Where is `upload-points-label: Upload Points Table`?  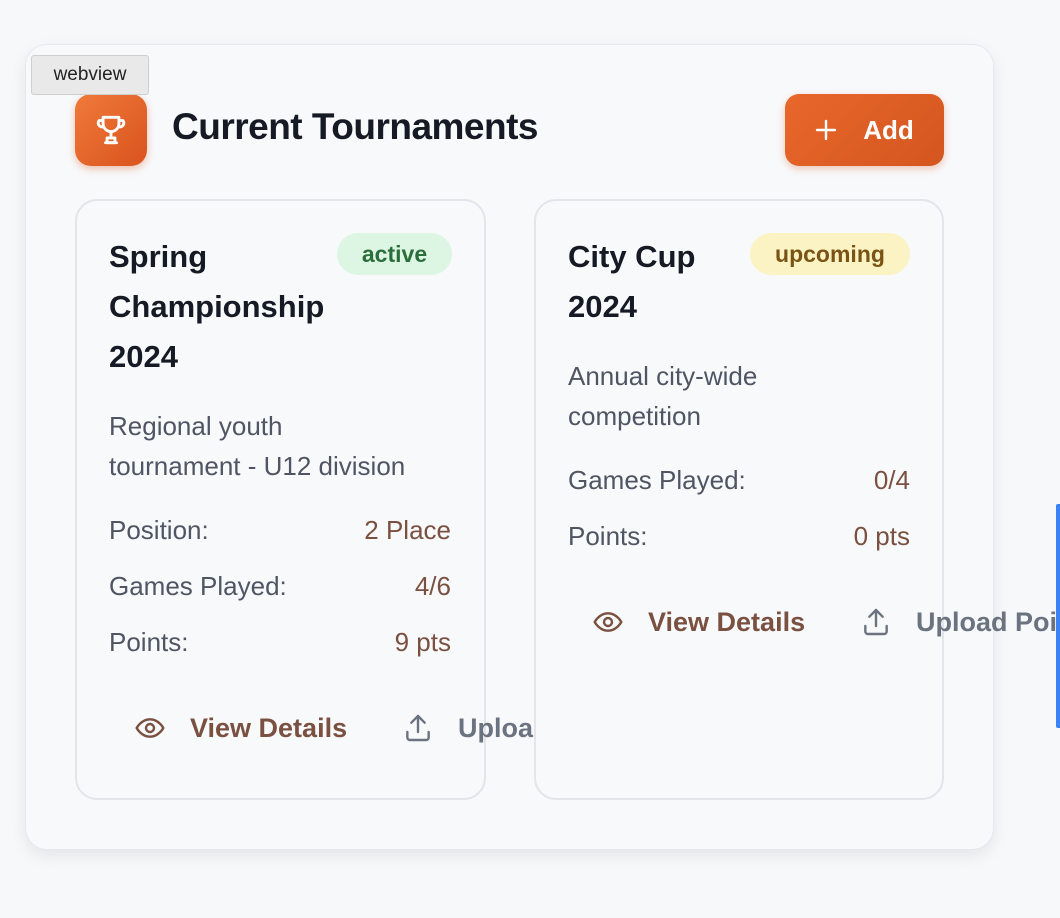
upload-points-label: Upload Points Table is located at coordinates (988, 621).